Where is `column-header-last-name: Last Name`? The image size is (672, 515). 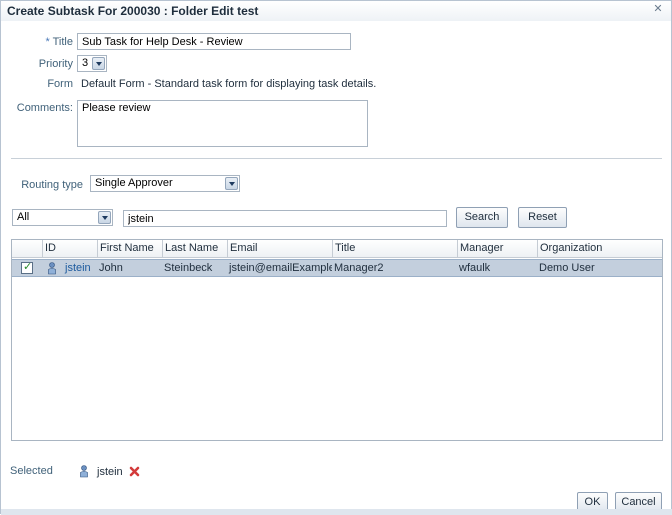
column-header-last-name: Last Name is located at coordinates (194, 249).